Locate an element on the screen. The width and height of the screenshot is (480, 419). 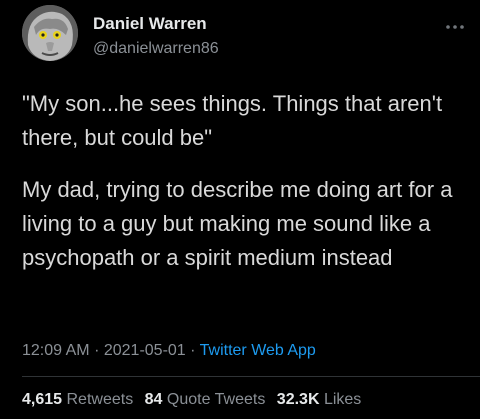
quote-tweets-stat: 84 Quote Tweets is located at coordinates (205, 399).